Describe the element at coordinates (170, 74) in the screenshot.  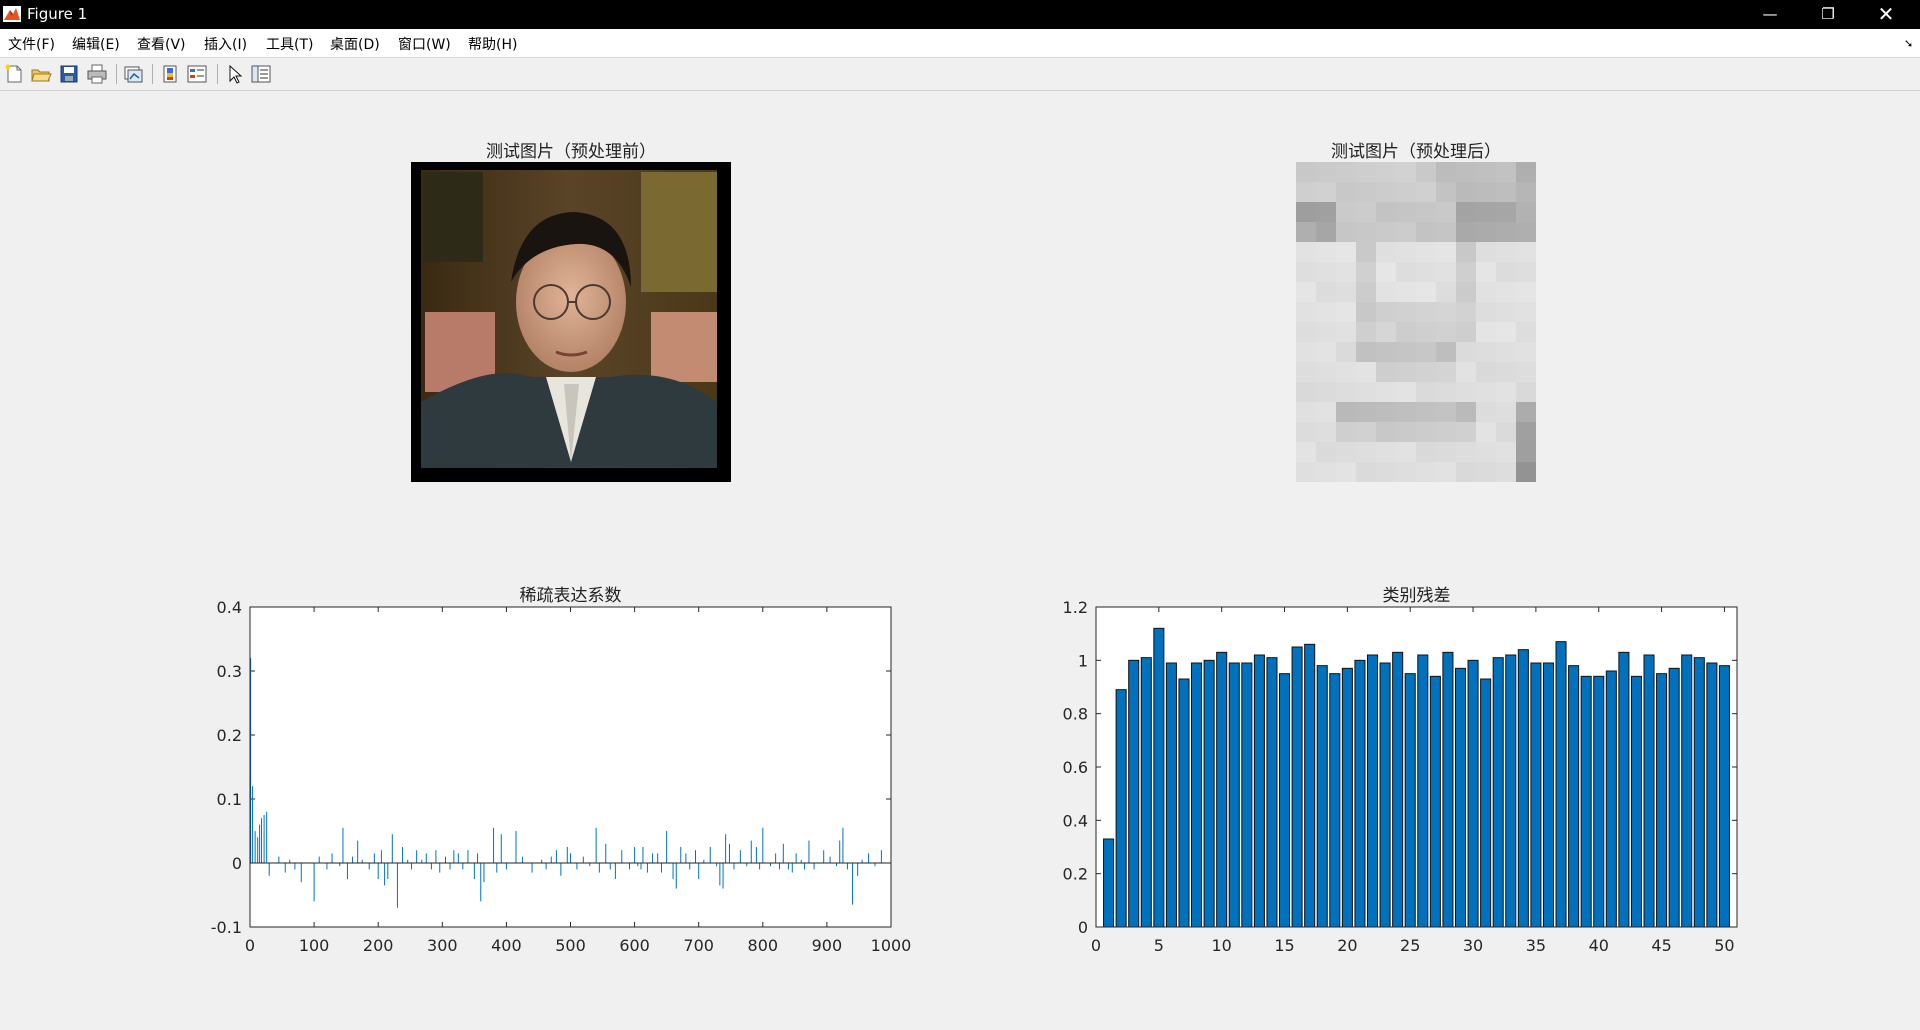
I see `colorbar-icon` at that location.